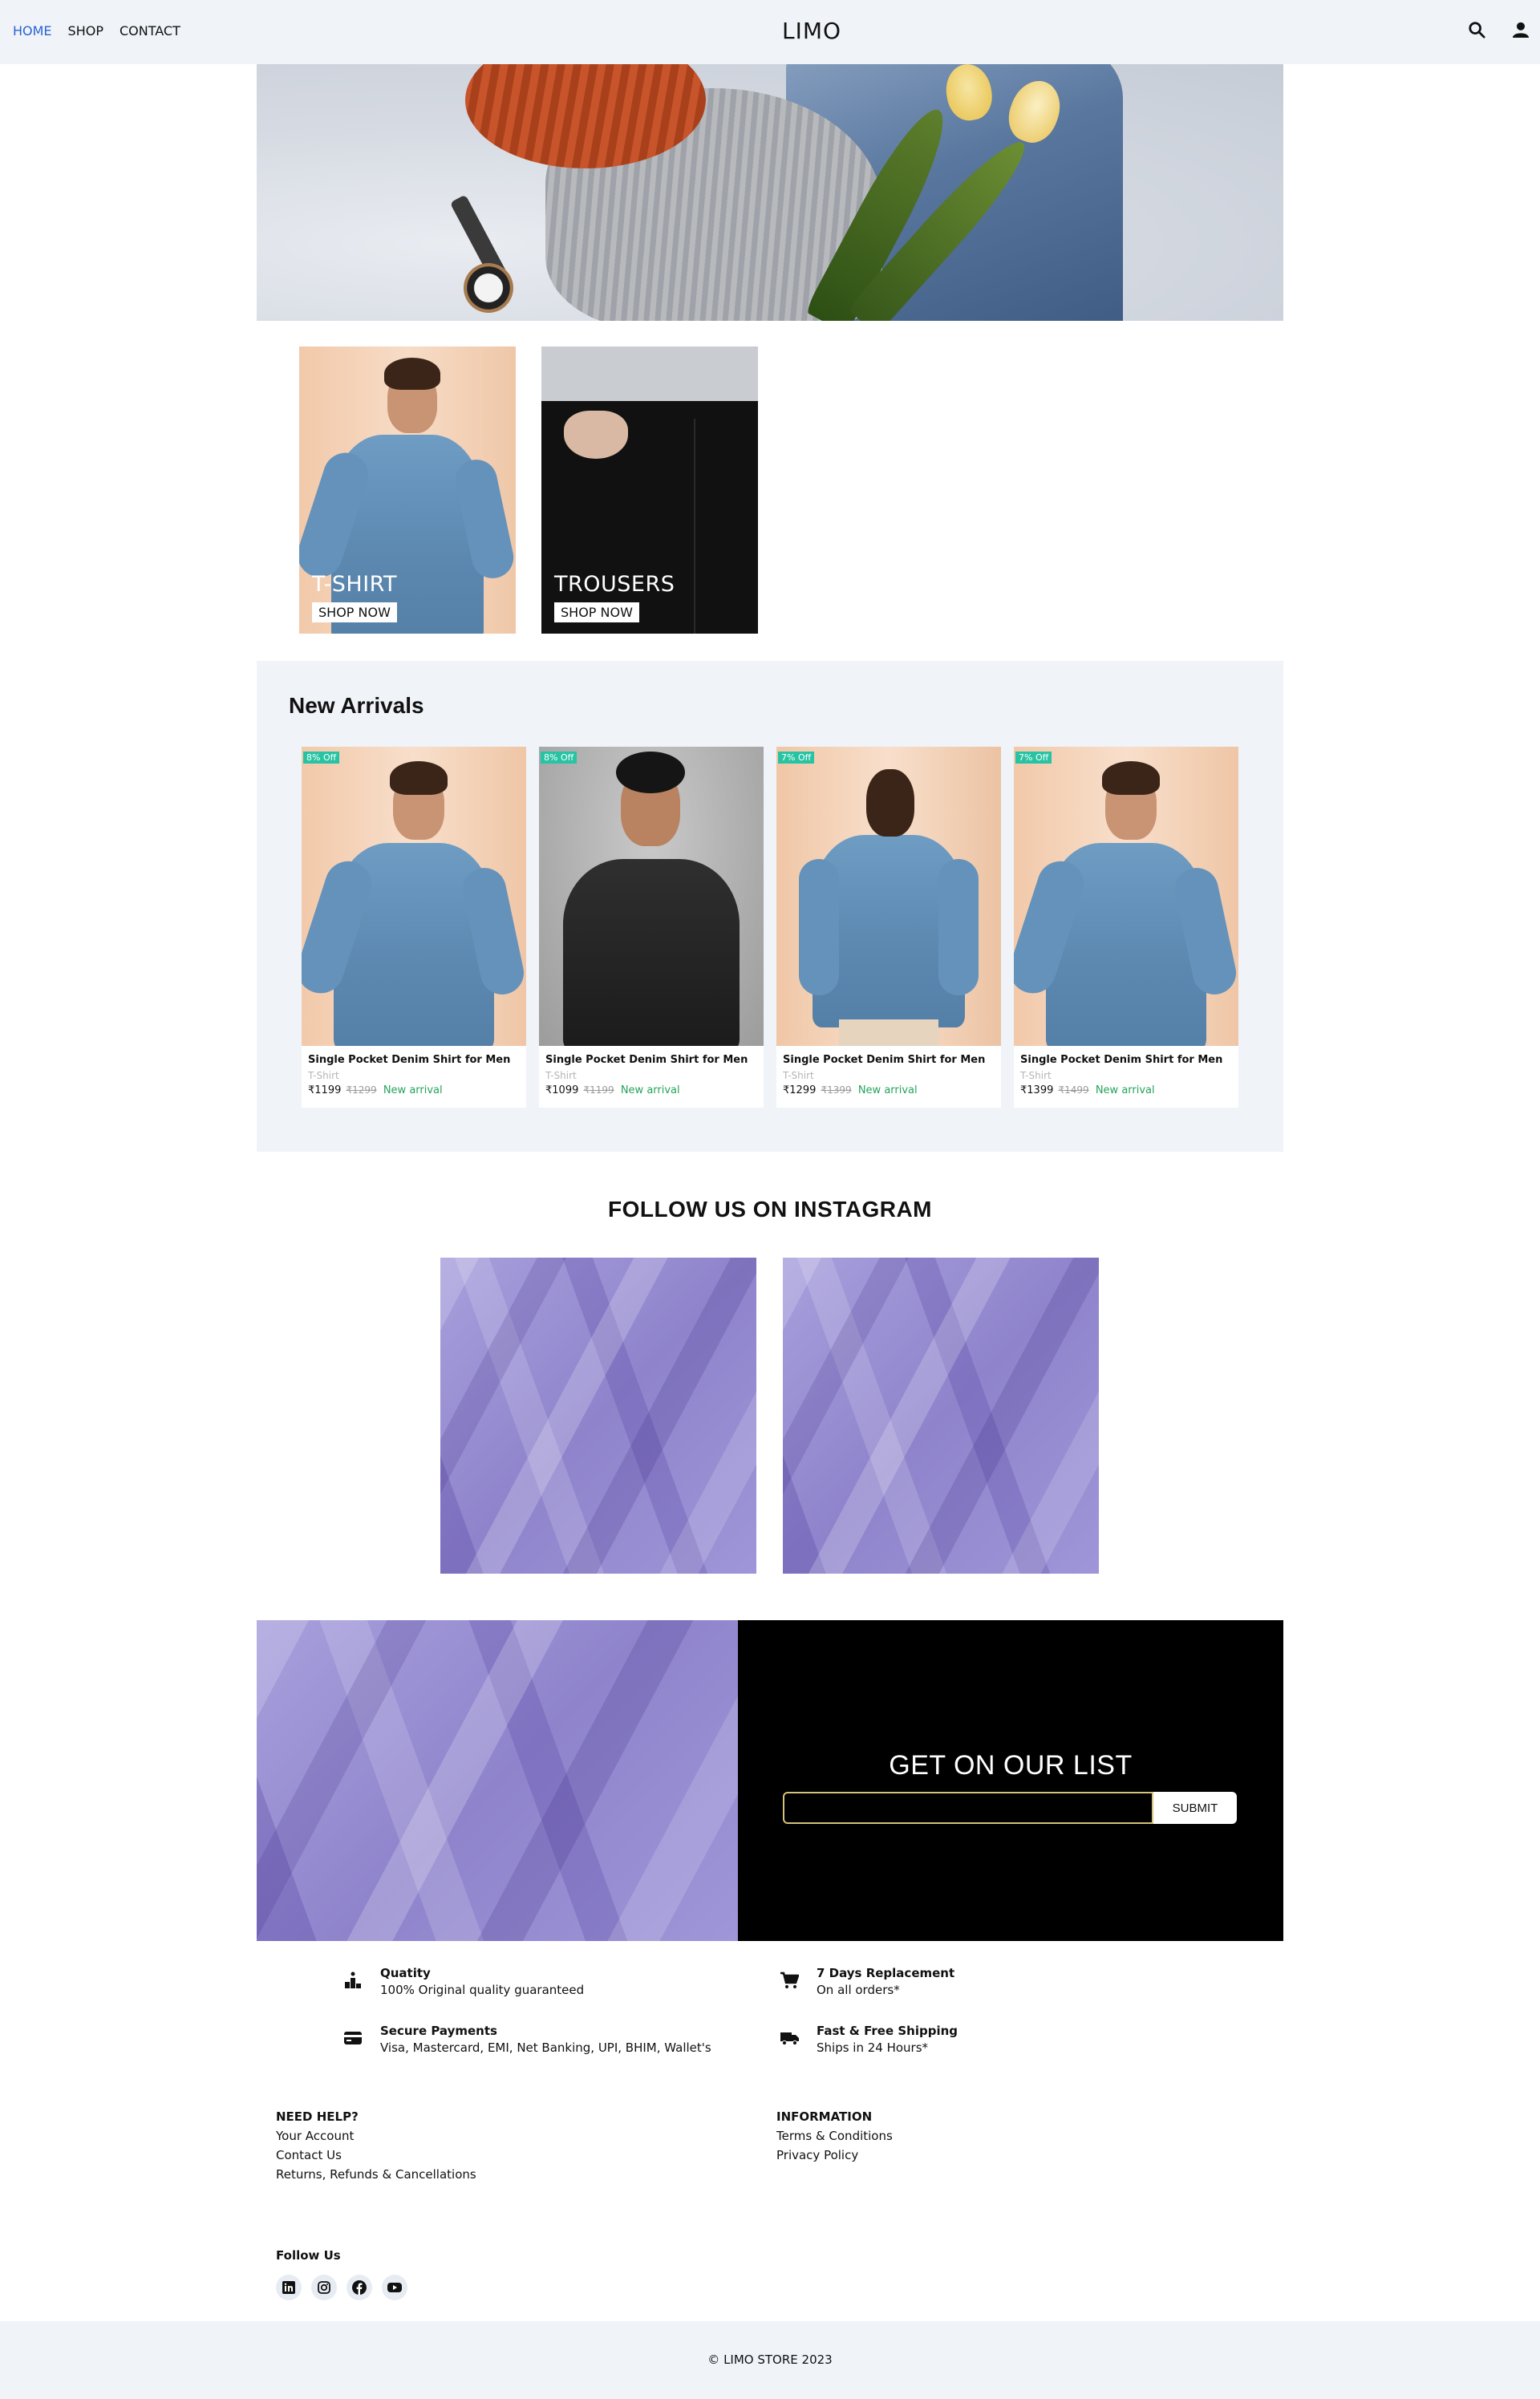 Image resolution: width=1540 pixels, height=2399 pixels. I want to click on social-links, so click(341, 2287).